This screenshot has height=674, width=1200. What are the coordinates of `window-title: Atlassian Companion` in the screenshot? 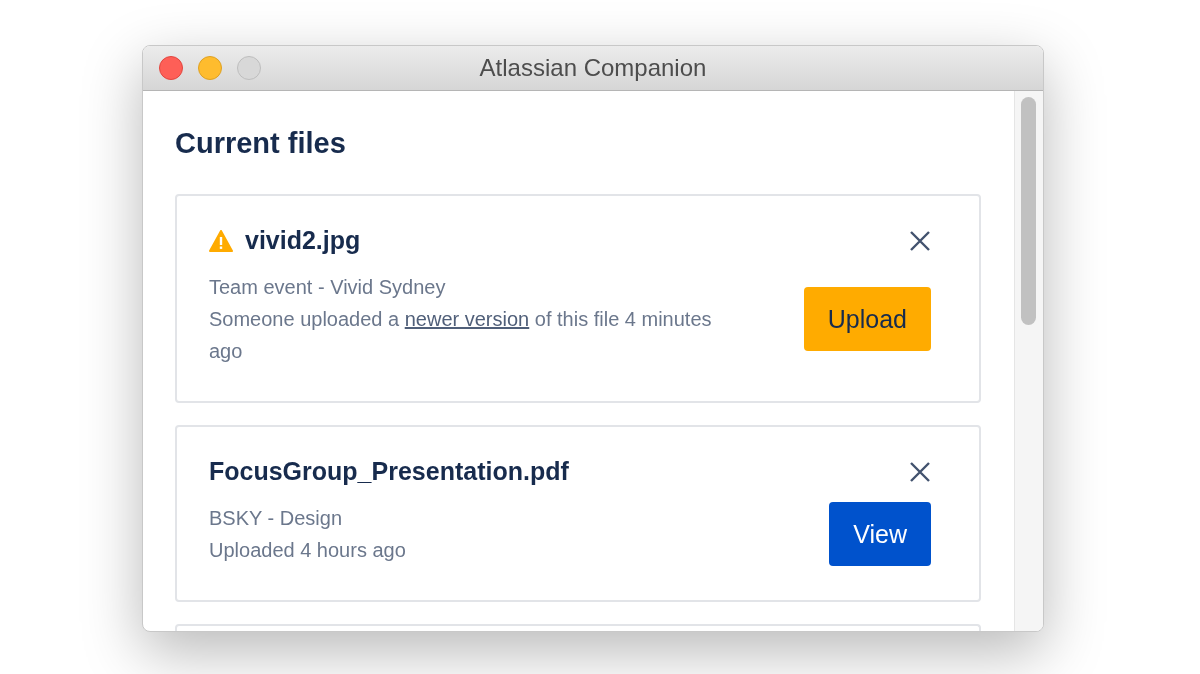 It's located at (593, 68).